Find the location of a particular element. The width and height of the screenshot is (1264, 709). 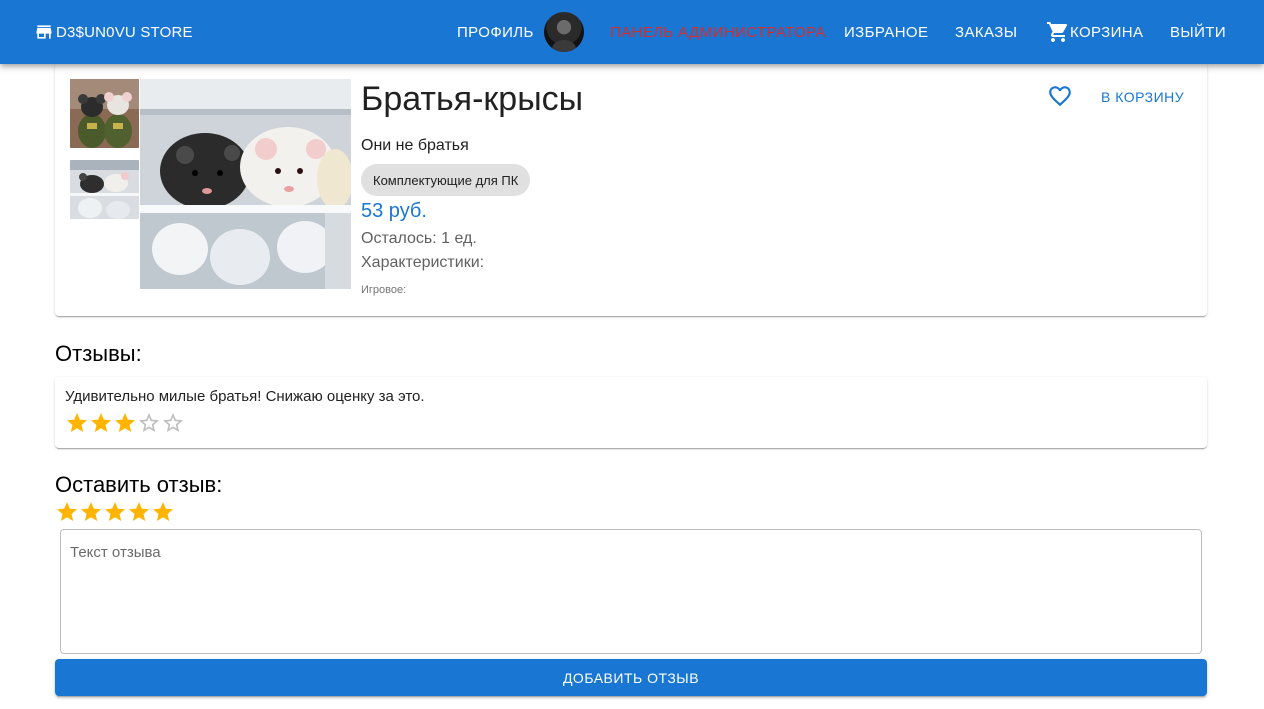

specs-heading: Характеристики: is located at coordinates (423, 262).